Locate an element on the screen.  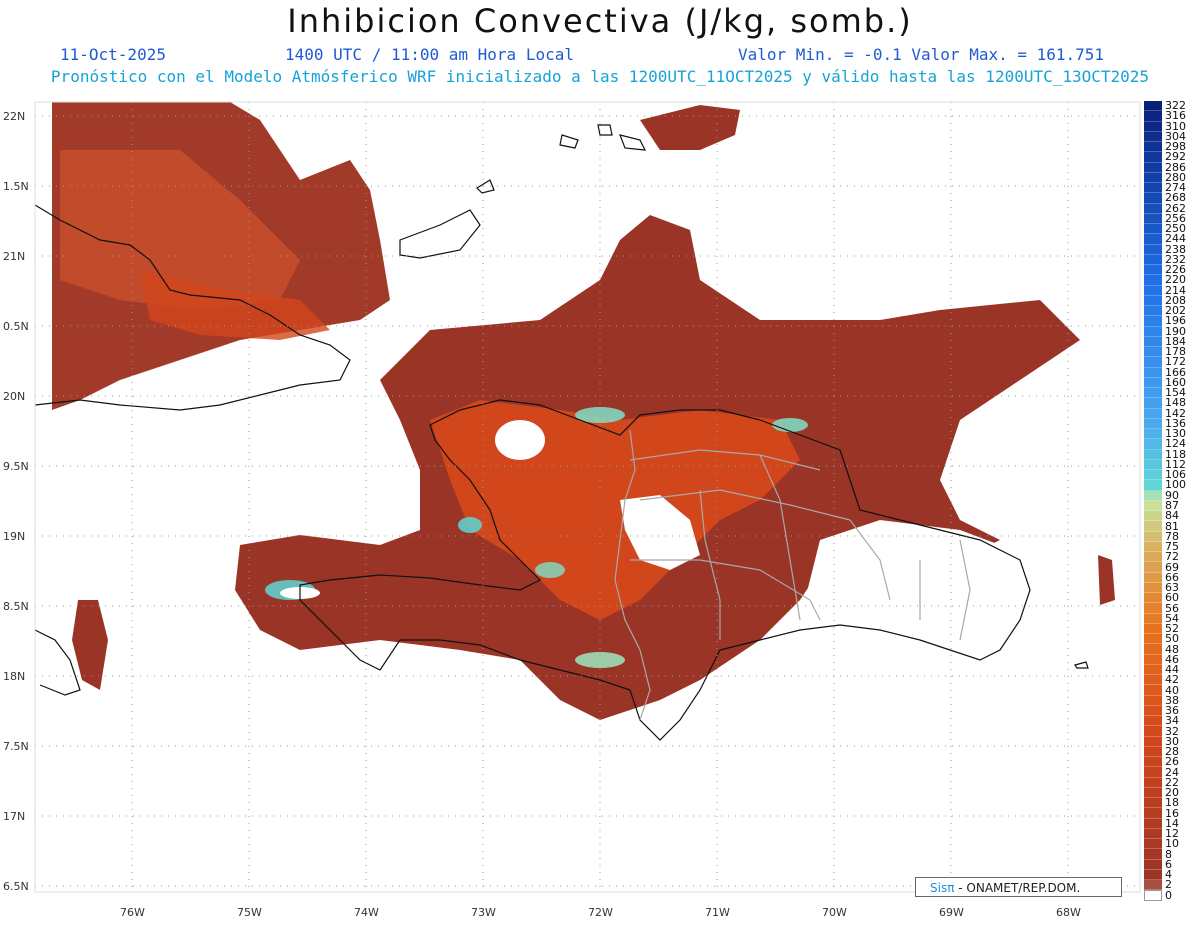
colorbar-label: 0 is located at coordinates (1168, 895).